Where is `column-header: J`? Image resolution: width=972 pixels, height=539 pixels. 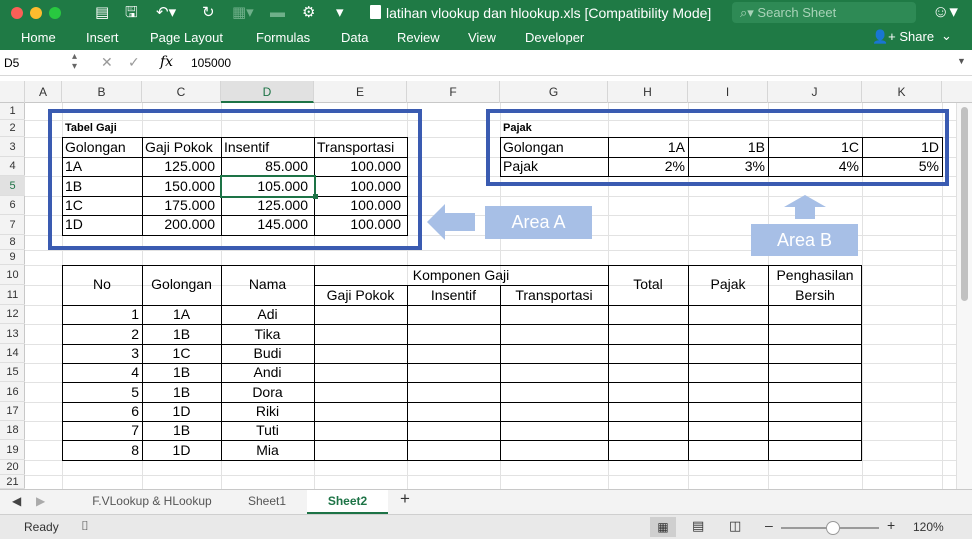 column-header: J is located at coordinates (815, 92).